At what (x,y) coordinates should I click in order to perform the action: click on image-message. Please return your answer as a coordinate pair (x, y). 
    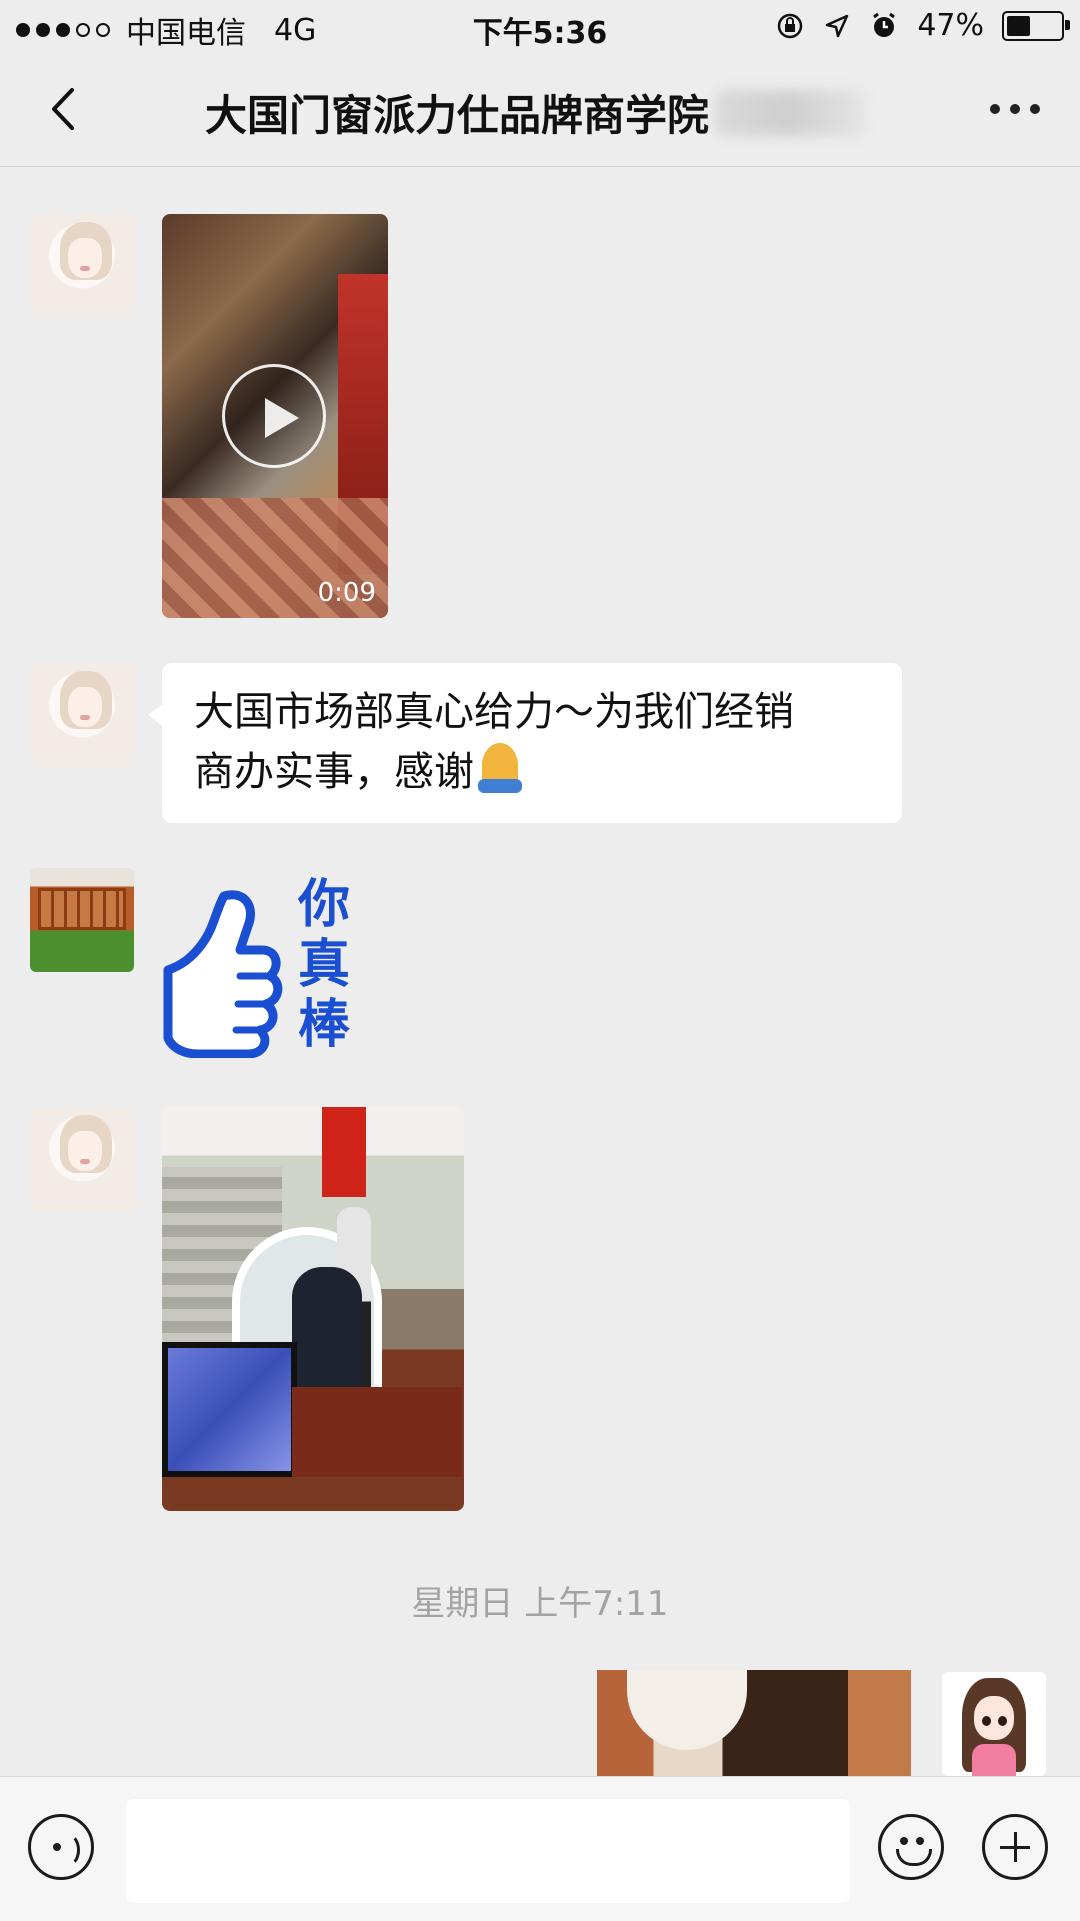
    Looking at the image, I should click on (313, 1309).